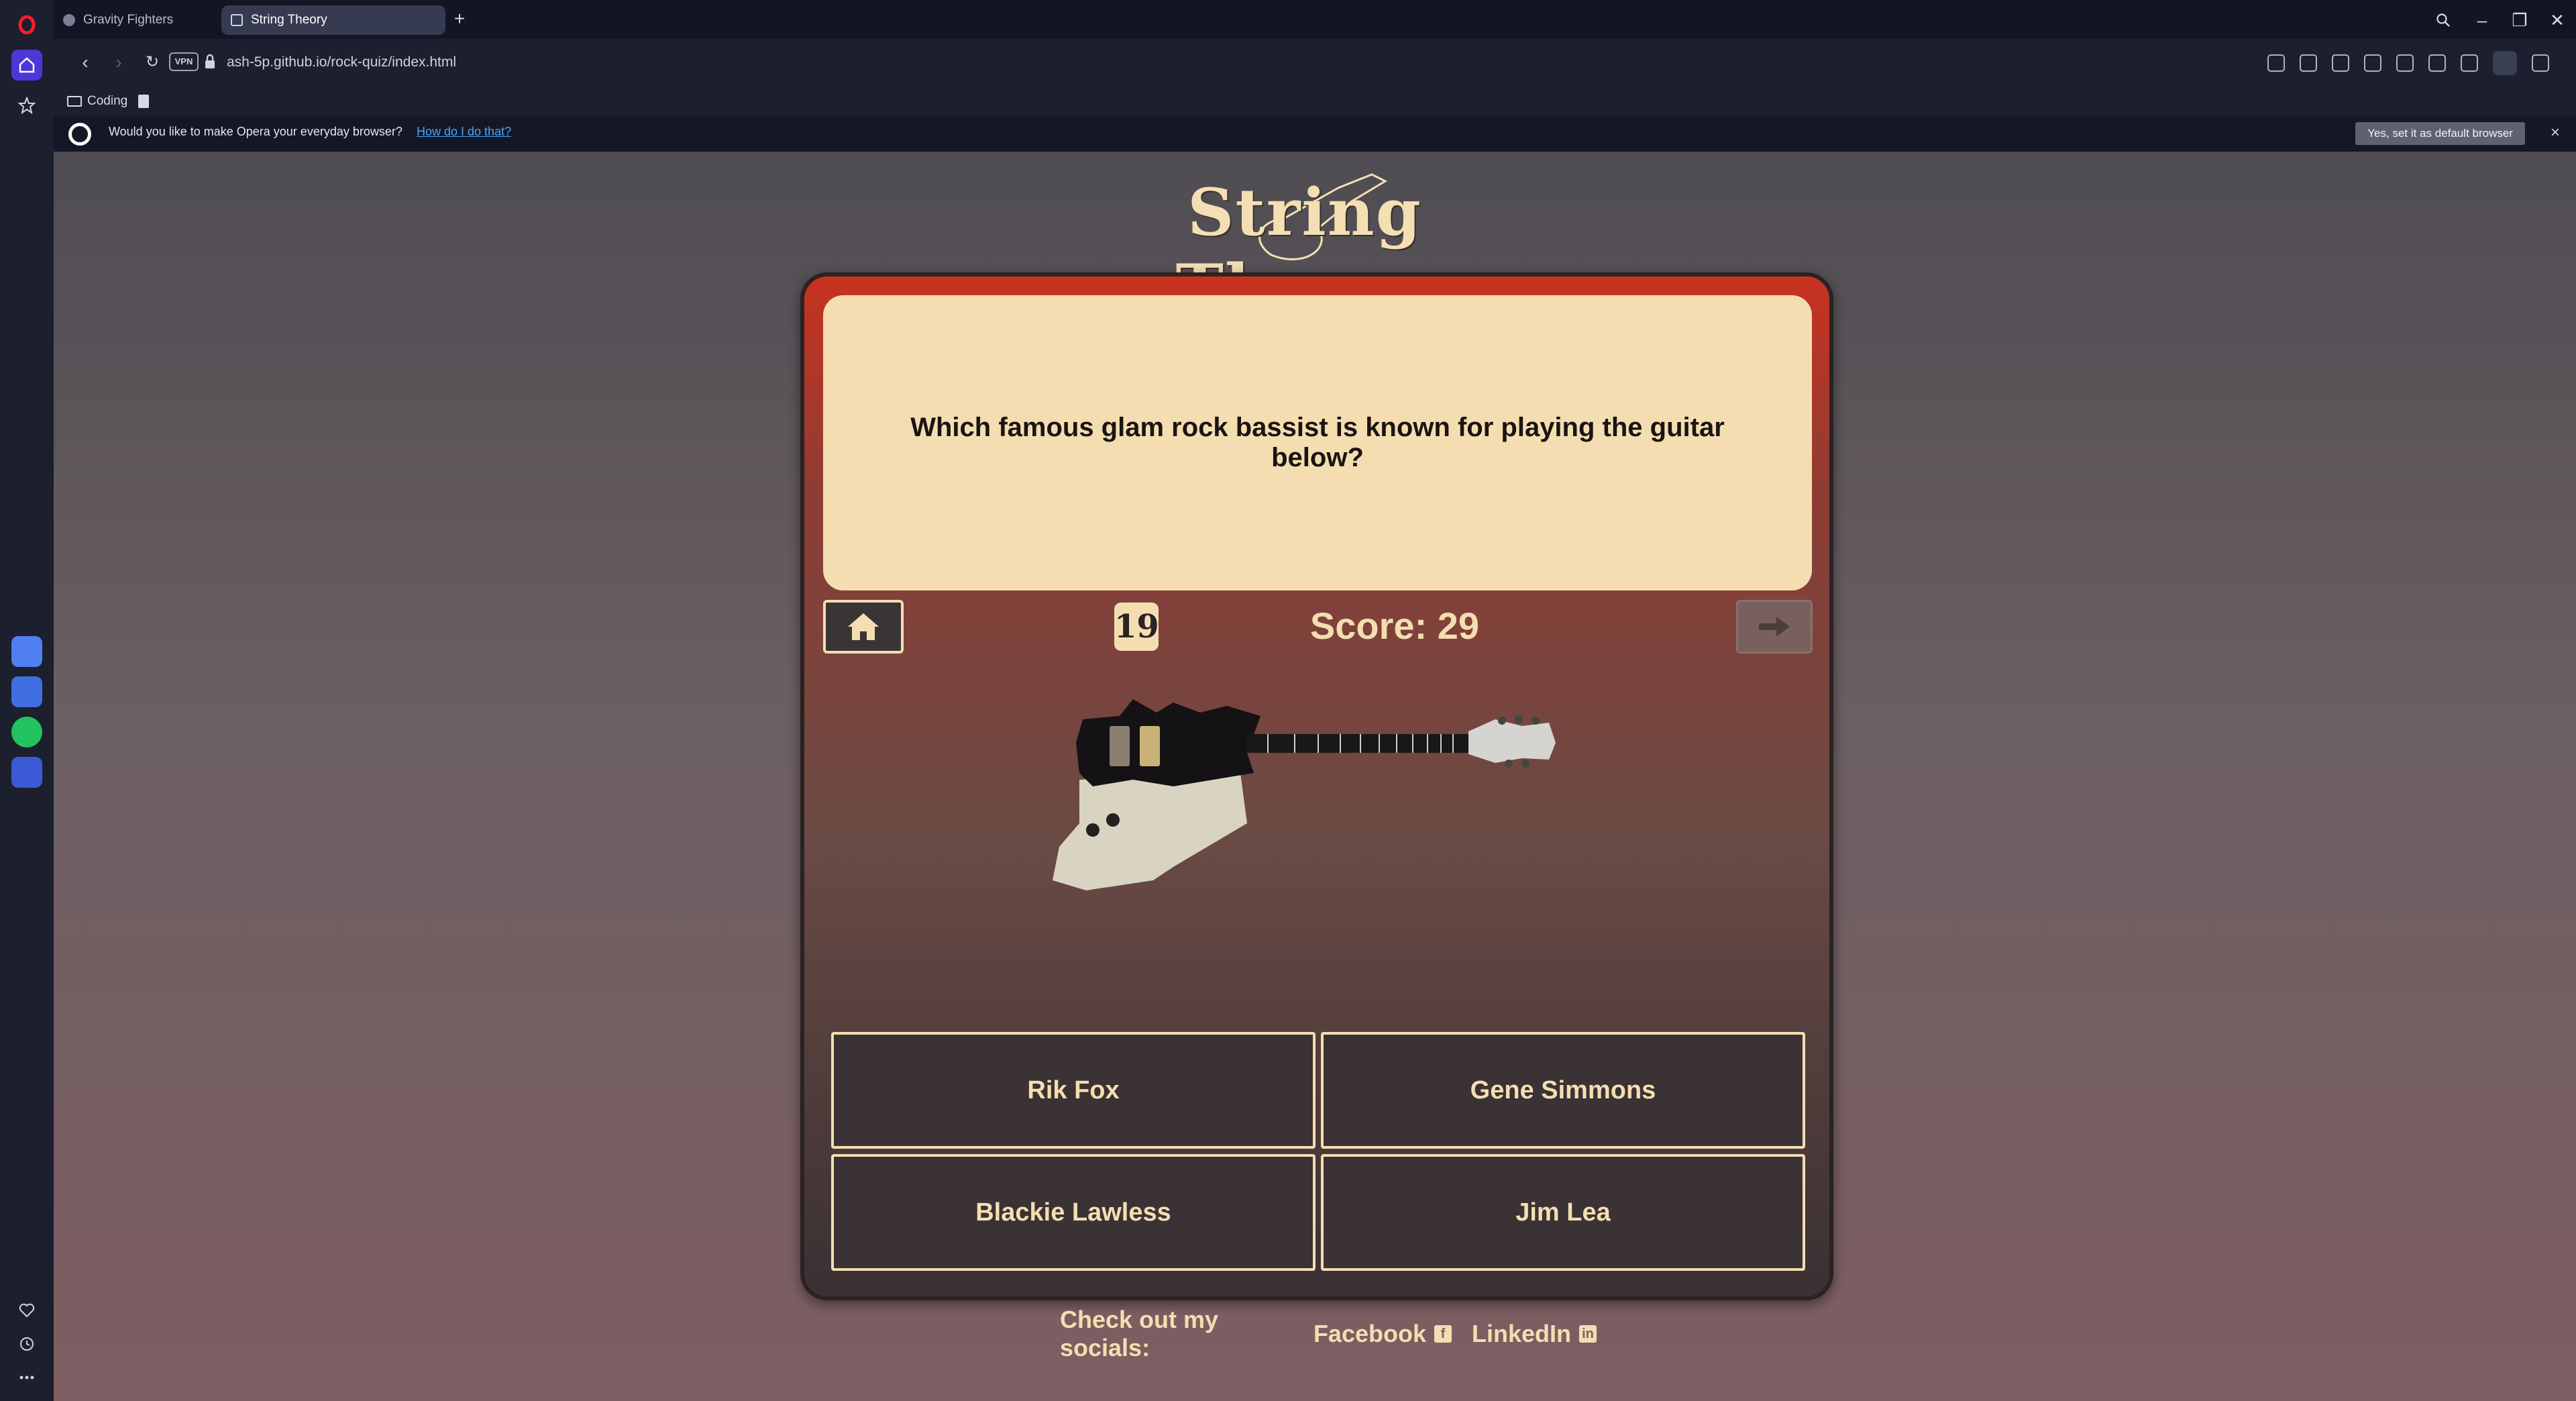 This screenshot has height=1401, width=2576. I want to click on search-tabs-icon, so click(2443, 20).